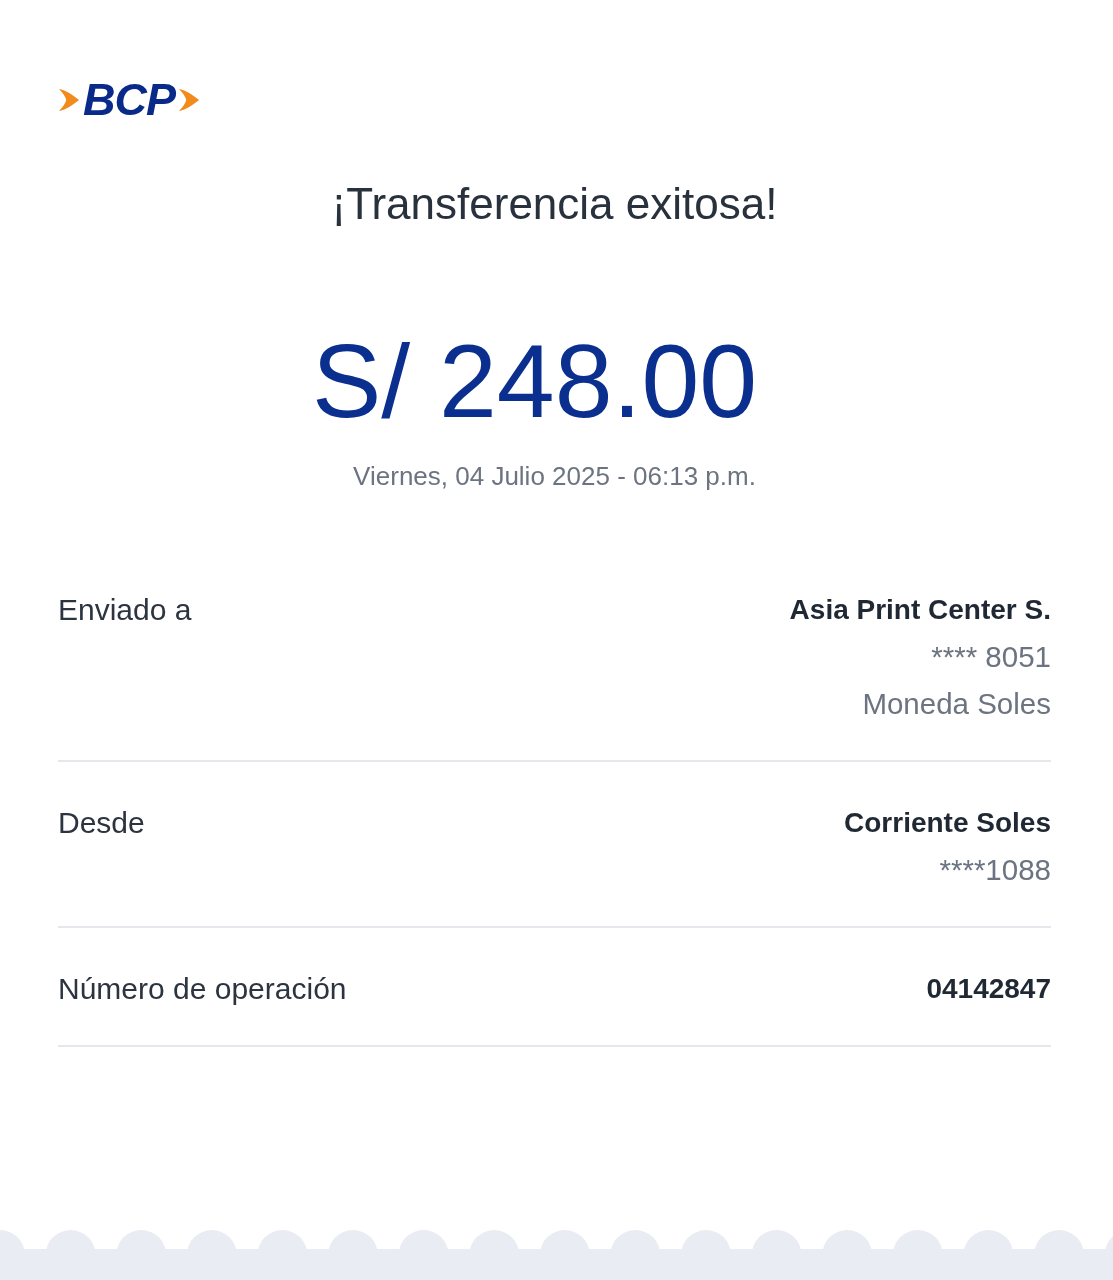  What do you see at coordinates (202, 989) in the screenshot?
I see `detail-label: Número de operación` at bounding box center [202, 989].